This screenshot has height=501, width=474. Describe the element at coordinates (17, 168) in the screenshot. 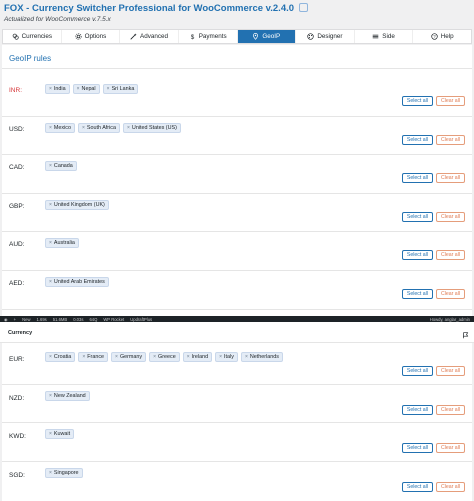

I see `currency-code: CAD:` at that location.